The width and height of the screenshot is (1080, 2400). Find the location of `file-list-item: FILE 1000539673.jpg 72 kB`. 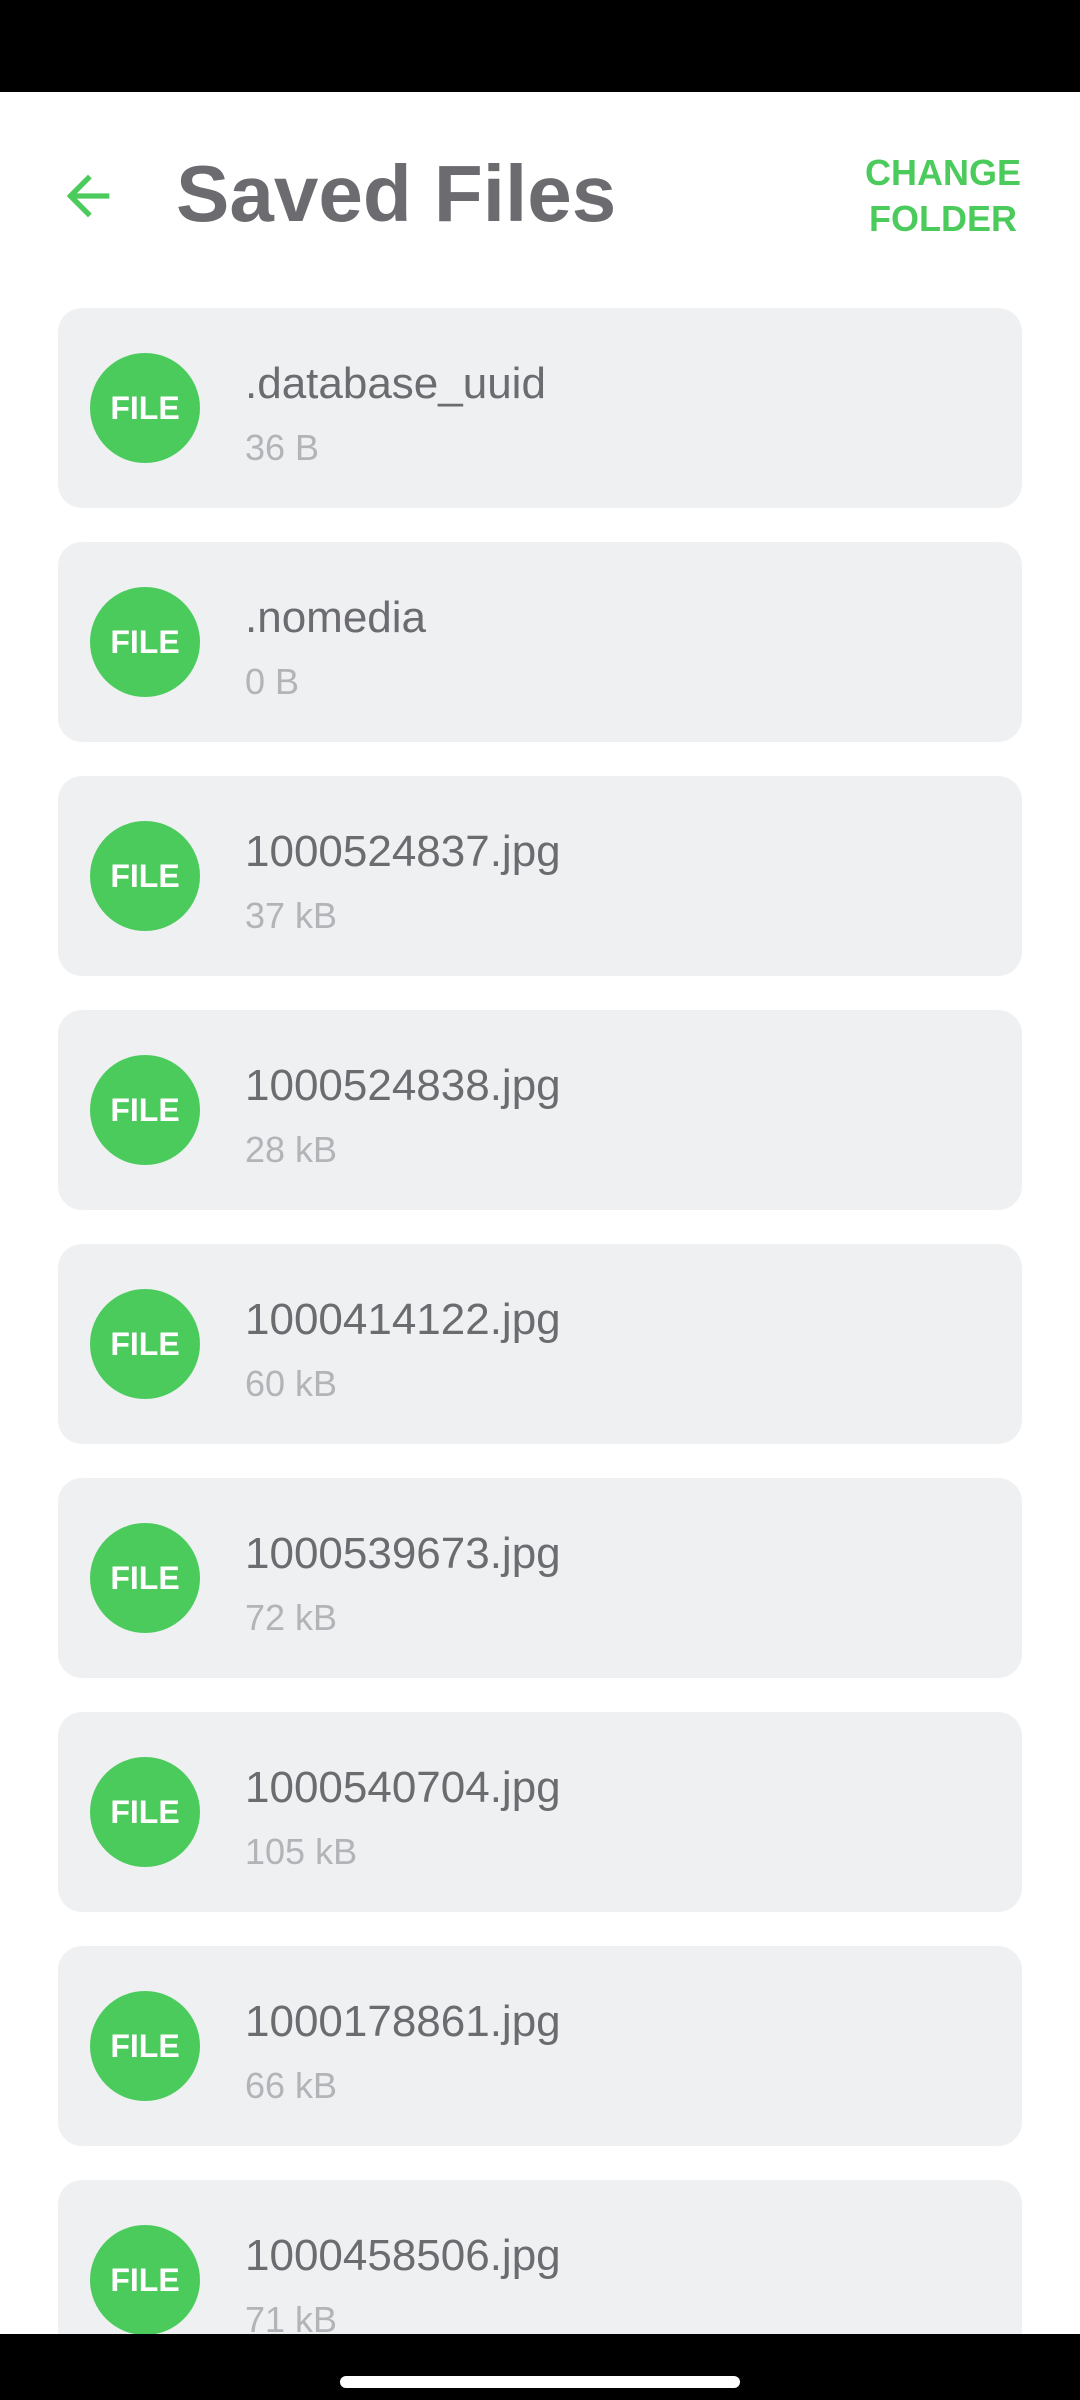

file-list-item: FILE 1000539673.jpg 72 kB is located at coordinates (540, 1578).